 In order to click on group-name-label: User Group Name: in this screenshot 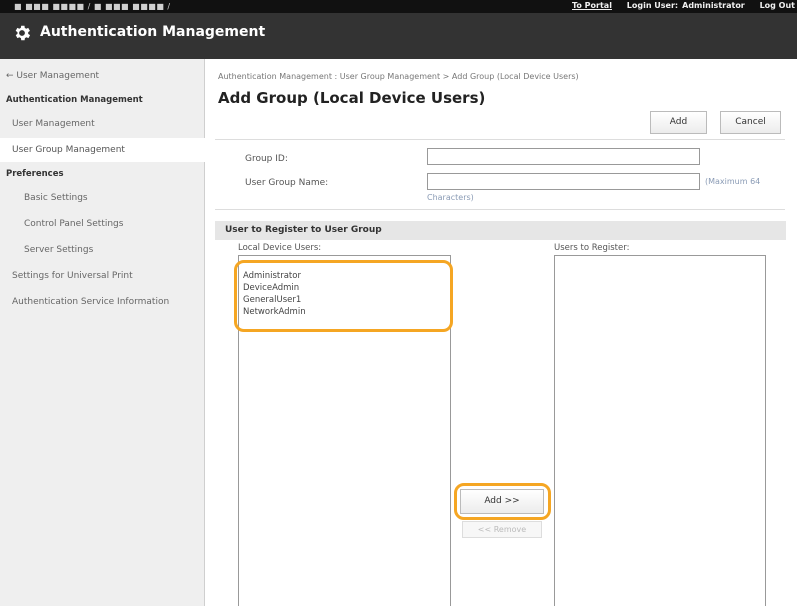, I will do `click(287, 183)`.